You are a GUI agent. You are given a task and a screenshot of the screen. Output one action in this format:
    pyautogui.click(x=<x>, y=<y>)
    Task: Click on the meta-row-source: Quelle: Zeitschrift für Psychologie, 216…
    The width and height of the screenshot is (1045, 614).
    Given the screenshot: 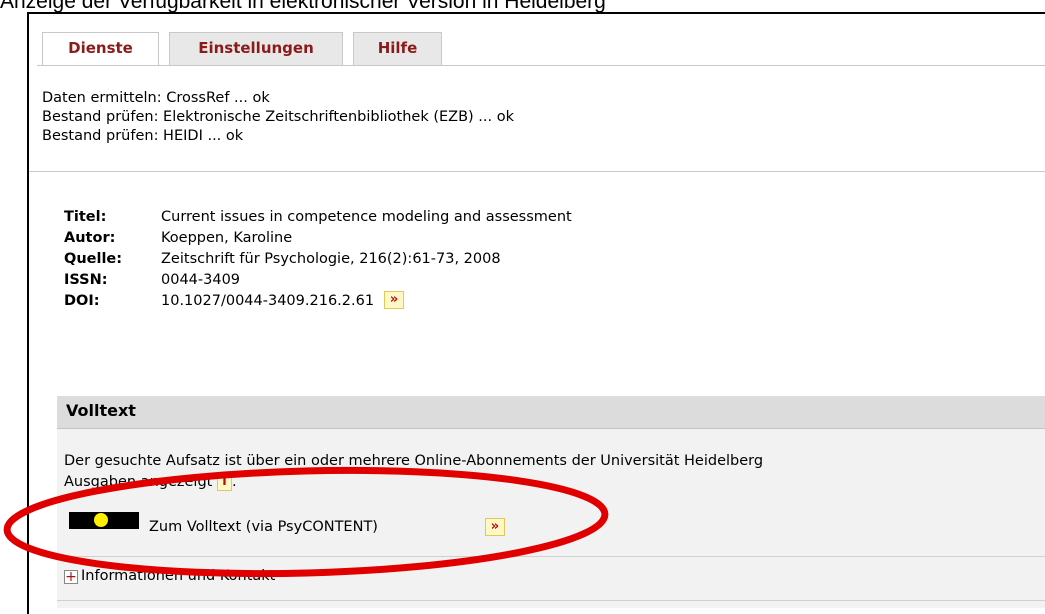 What is the action you would take?
    pyautogui.click(x=318, y=259)
    